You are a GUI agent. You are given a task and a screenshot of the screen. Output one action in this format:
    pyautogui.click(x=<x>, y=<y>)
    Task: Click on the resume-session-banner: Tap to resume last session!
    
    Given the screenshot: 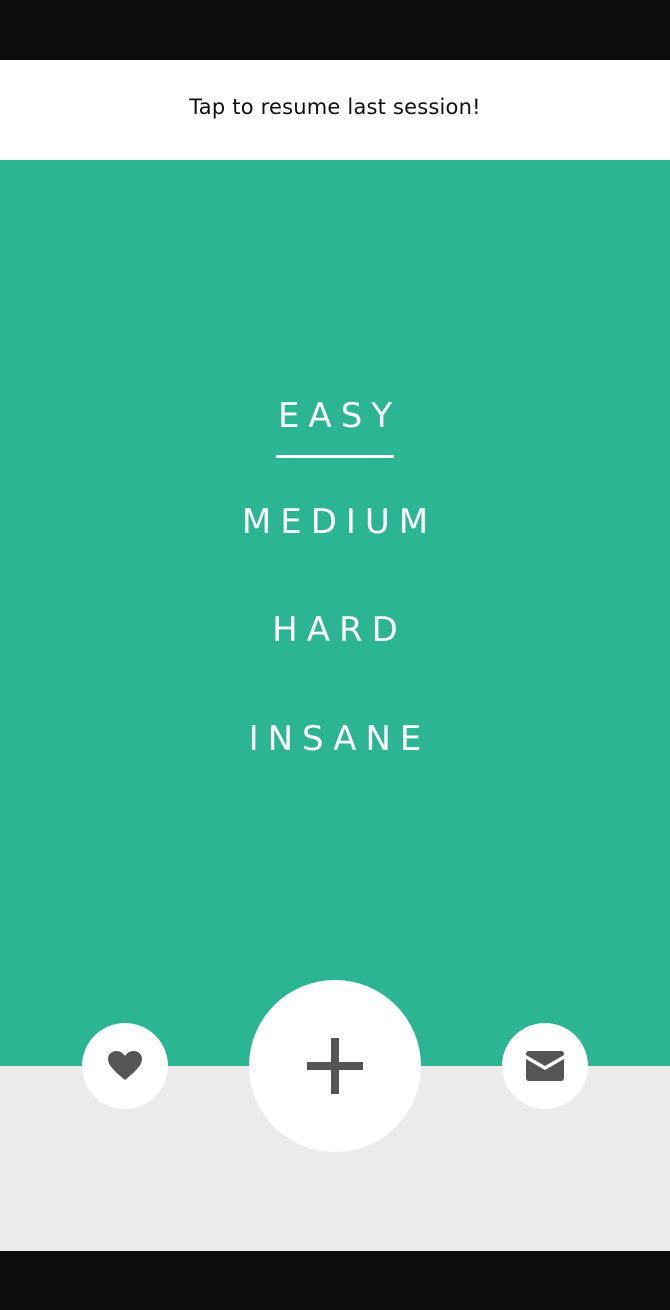 What is the action you would take?
    pyautogui.click(x=335, y=110)
    